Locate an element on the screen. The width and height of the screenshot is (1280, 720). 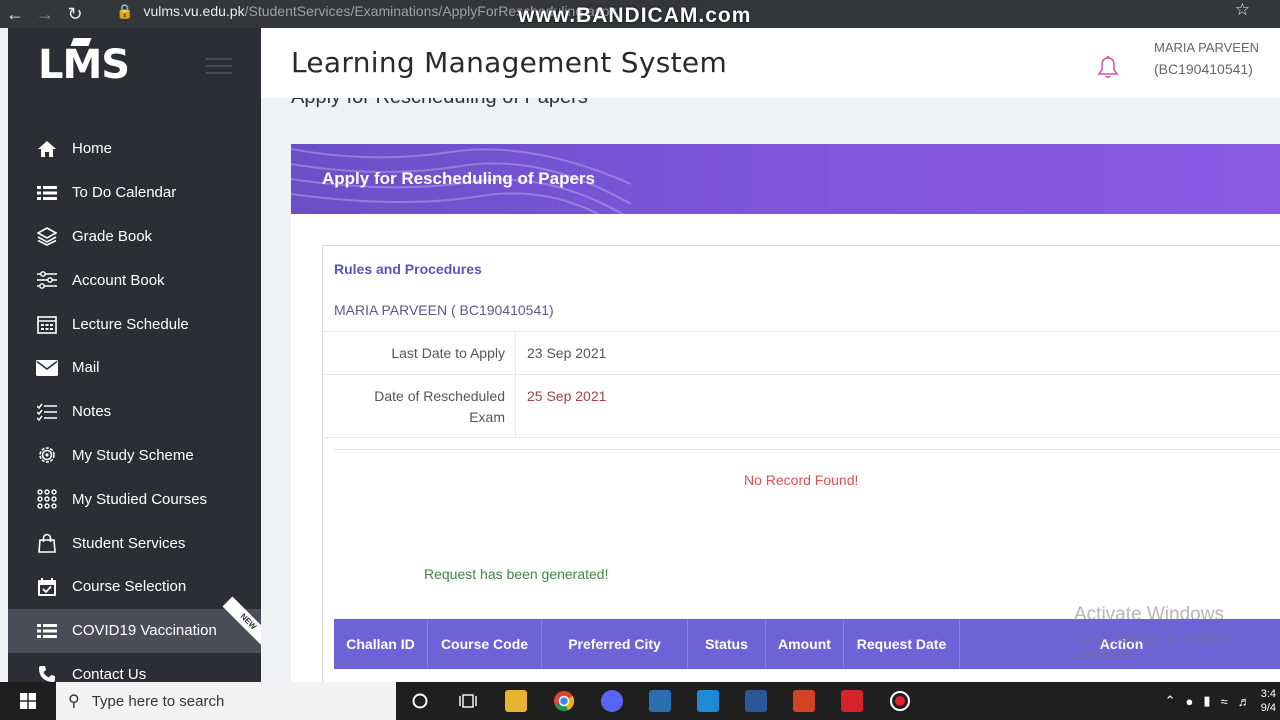
user-name: MARIA PARVEEN is located at coordinates (1206, 47).